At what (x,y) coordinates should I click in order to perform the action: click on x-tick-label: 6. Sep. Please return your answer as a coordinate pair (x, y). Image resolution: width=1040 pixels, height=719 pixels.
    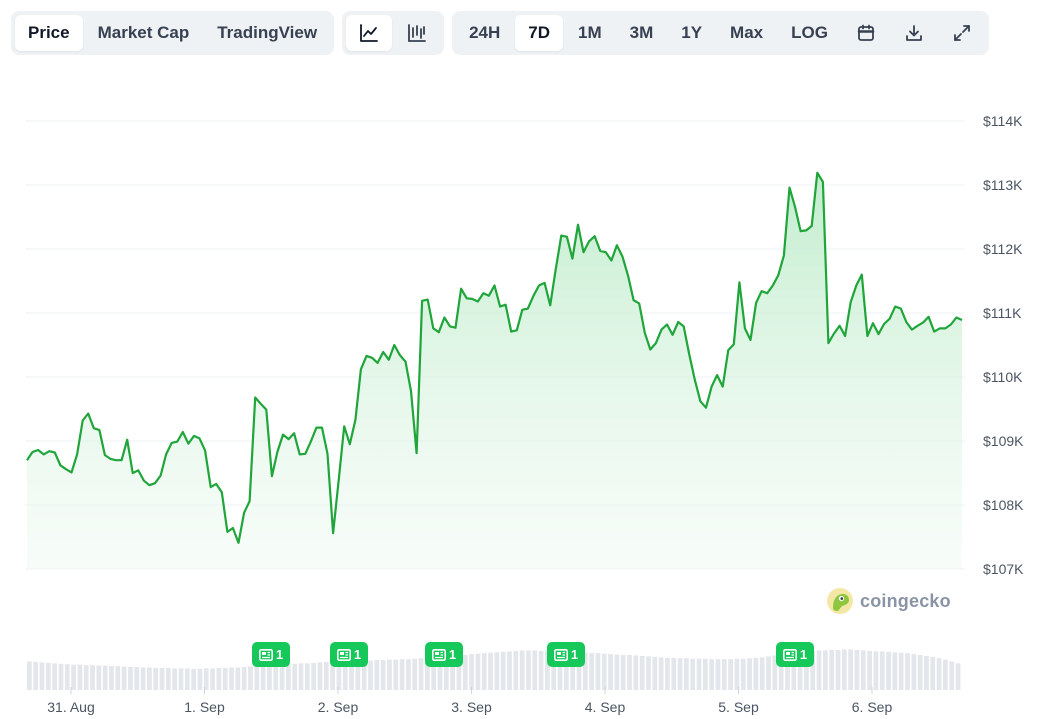
    Looking at the image, I should click on (872, 707).